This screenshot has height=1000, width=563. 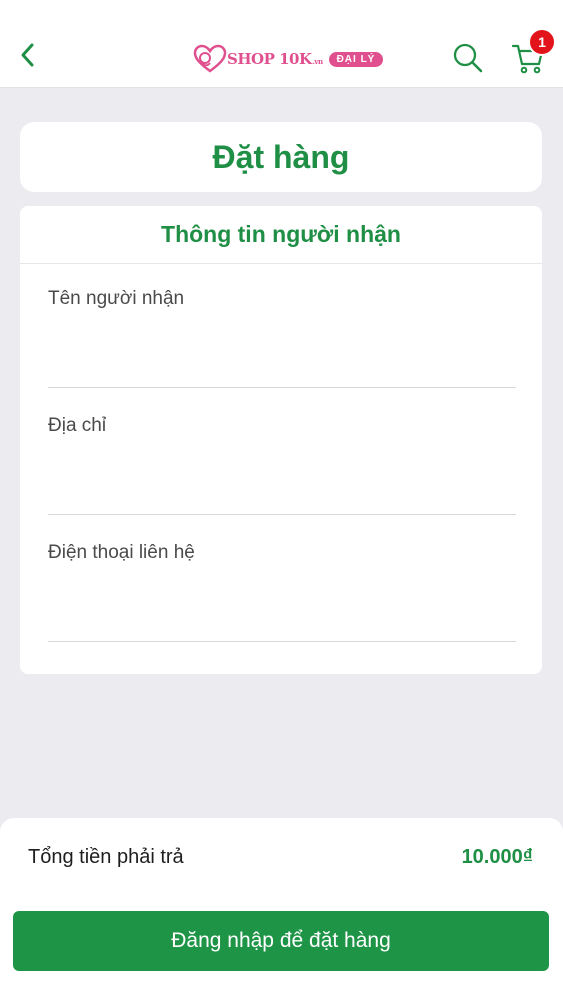 What do you see at coordinates (106, 857) in the screenshot?
I see `total-label: Tổng tiền phải trả` at bounding box center [106, 857].